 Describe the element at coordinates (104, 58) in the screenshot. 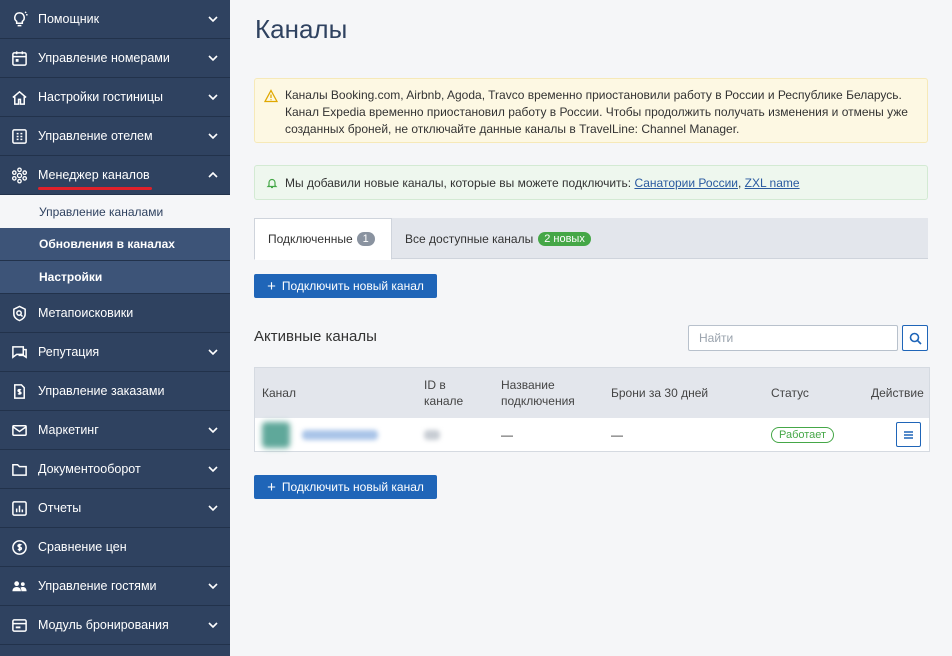

I see `sidebar-item-label: Управление номерами` at that location.